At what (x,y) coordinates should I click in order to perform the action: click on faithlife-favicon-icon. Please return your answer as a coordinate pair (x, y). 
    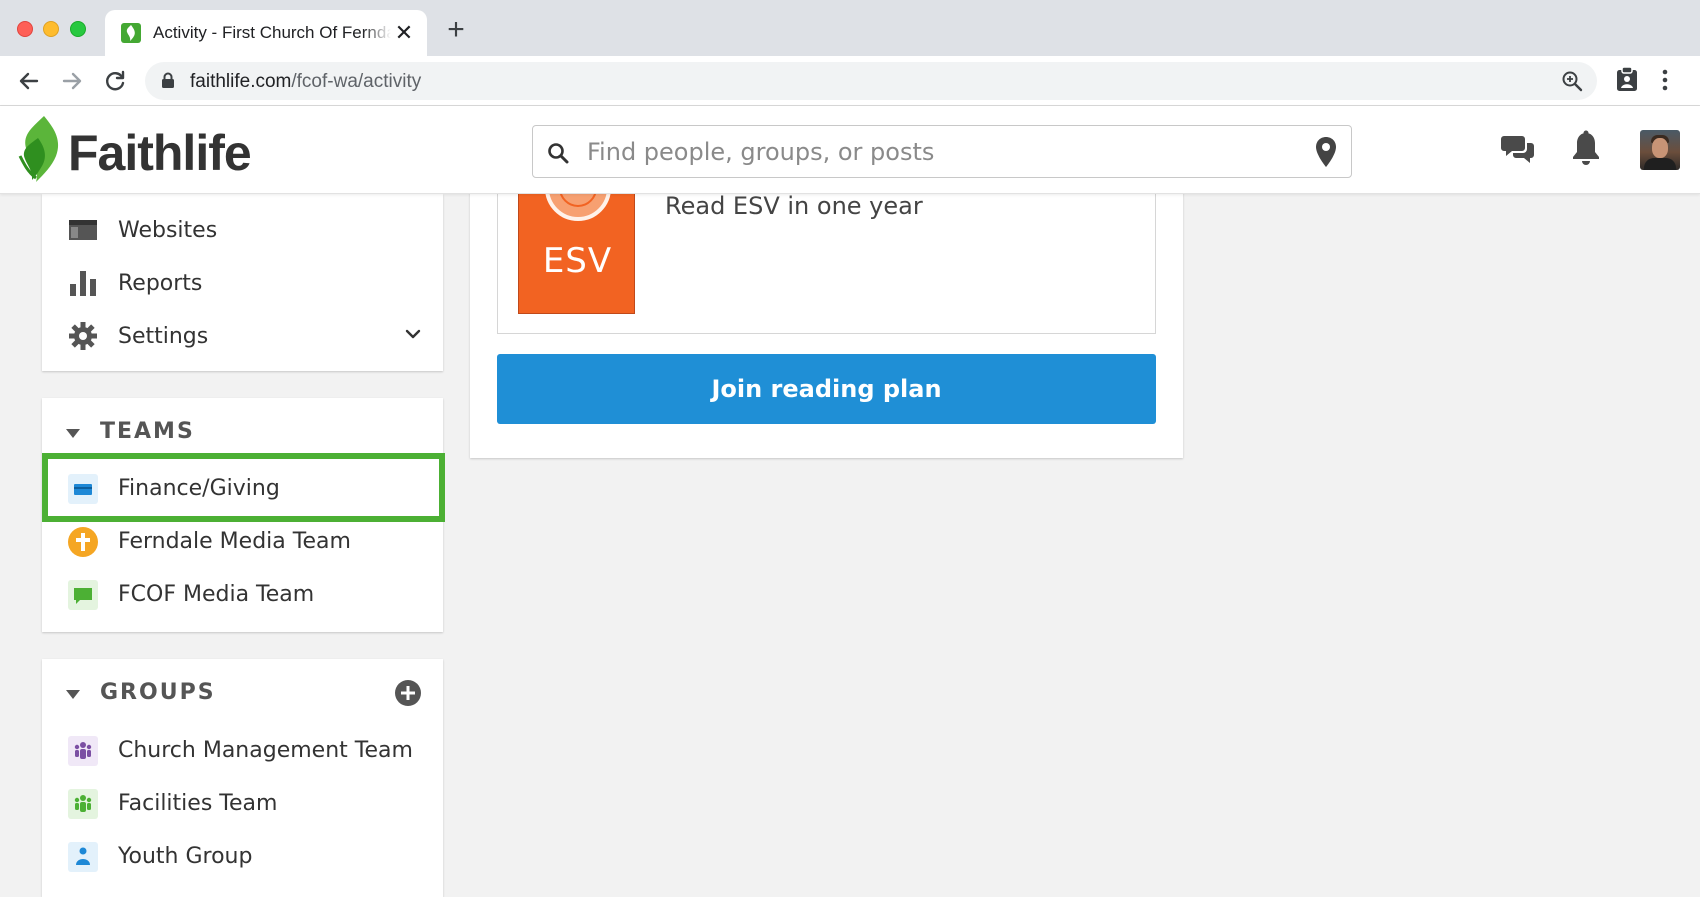
    Looking at the image, I should click on (131, 33).